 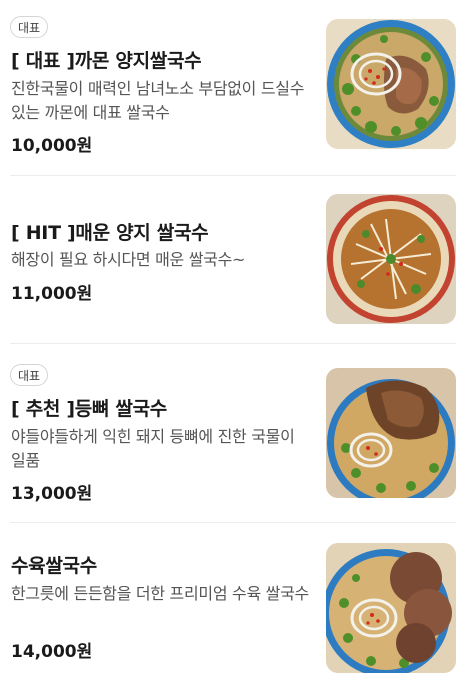 I want to click on menu-item-title: 수육쌀국수, so click(x=54, y=566).